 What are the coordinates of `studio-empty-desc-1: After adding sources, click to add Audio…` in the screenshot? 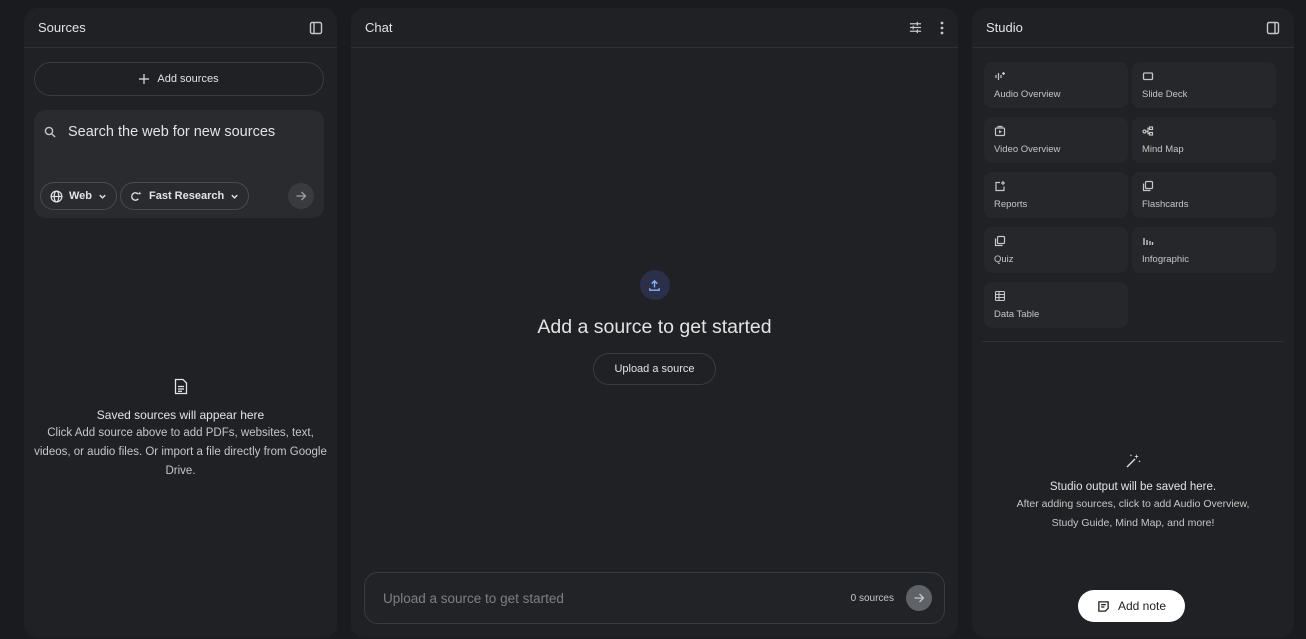 It's located at (1133, 504).